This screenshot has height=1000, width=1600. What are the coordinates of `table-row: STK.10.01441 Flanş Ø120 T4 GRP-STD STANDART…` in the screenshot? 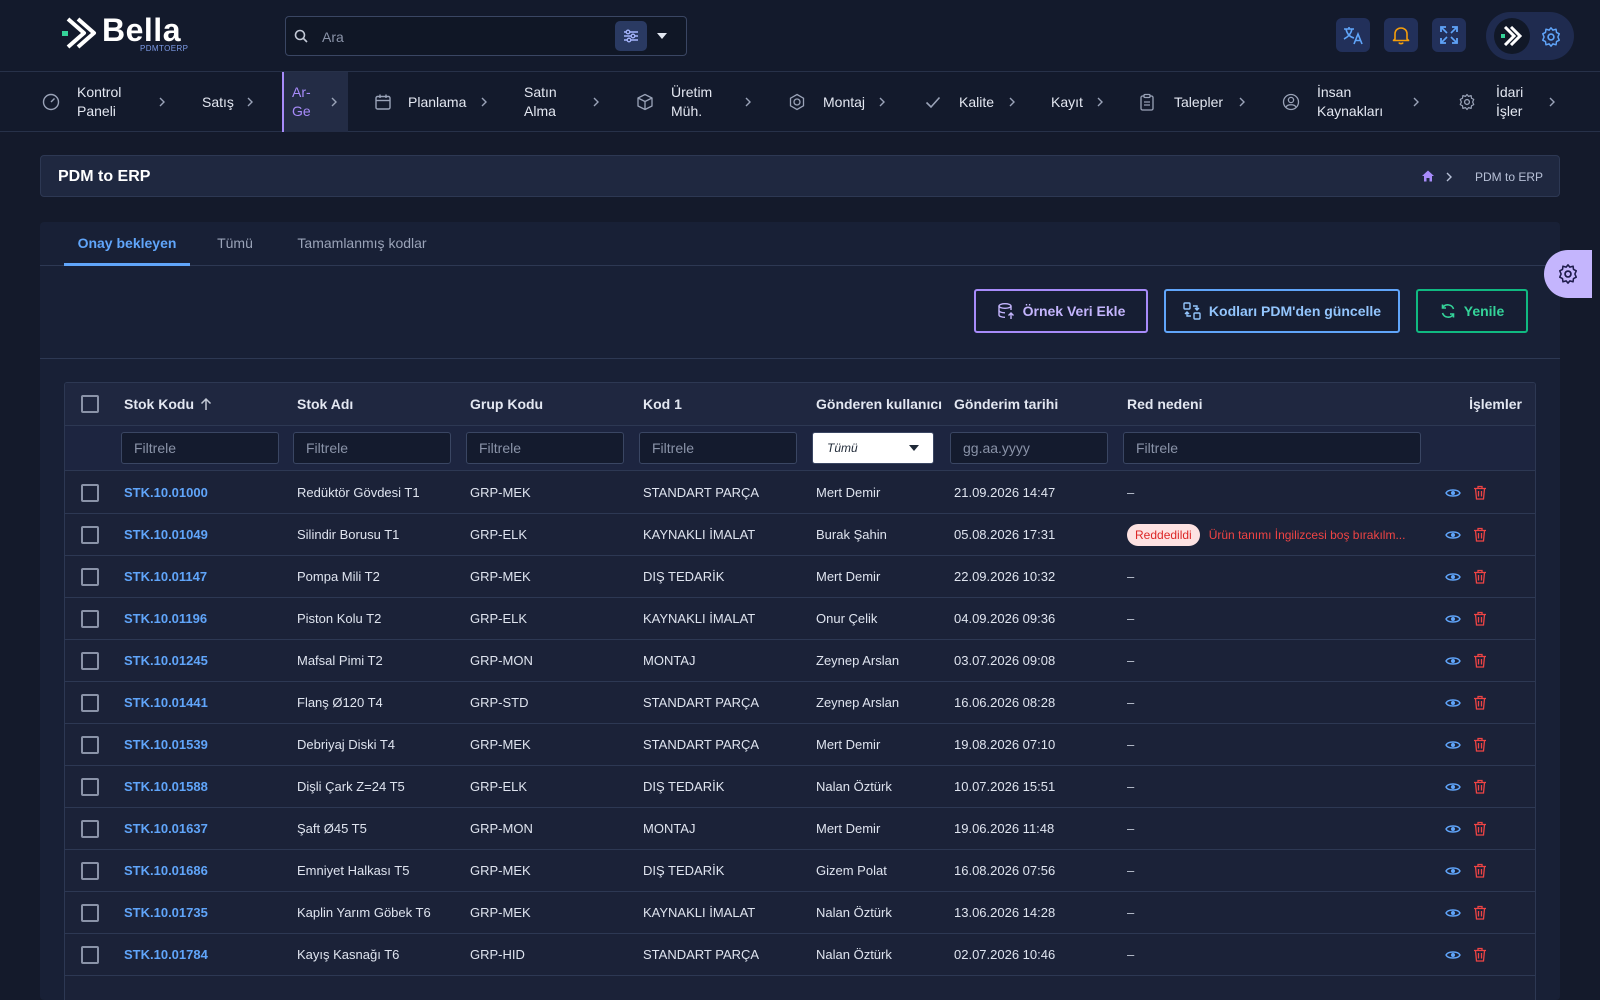 It's located at (800, 703).